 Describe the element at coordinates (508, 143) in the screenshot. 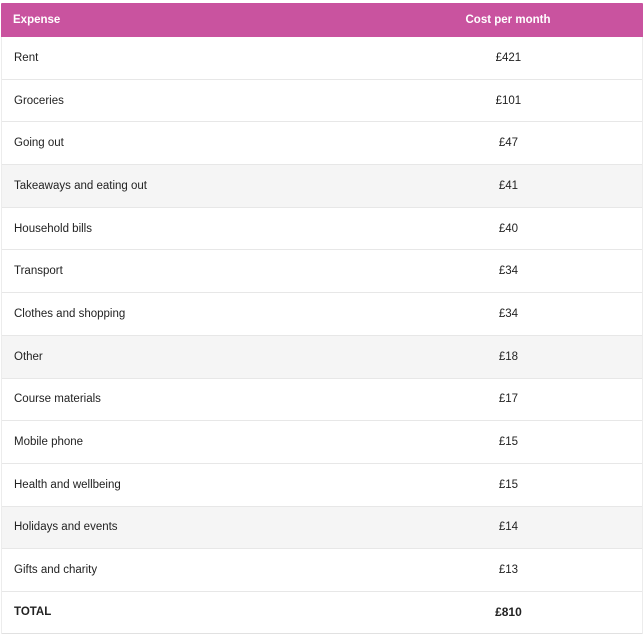

I see `cost-cell: £47` at that location.